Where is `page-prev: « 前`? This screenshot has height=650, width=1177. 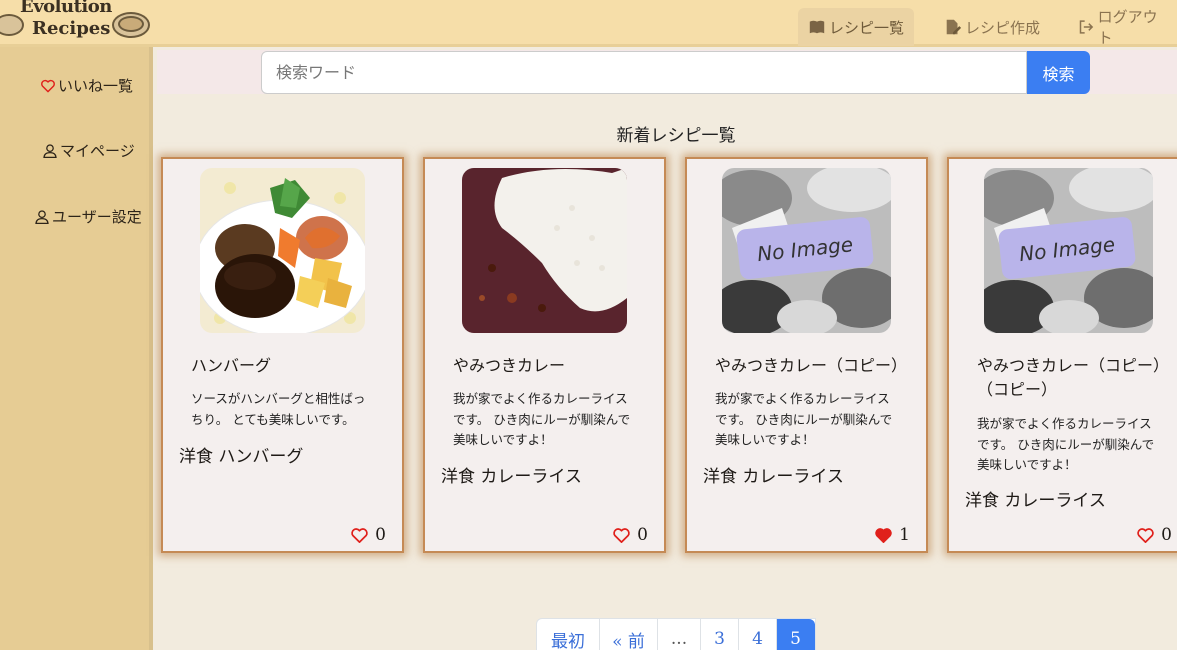 page-prev: « 前 is located at coordinates (629, 634).